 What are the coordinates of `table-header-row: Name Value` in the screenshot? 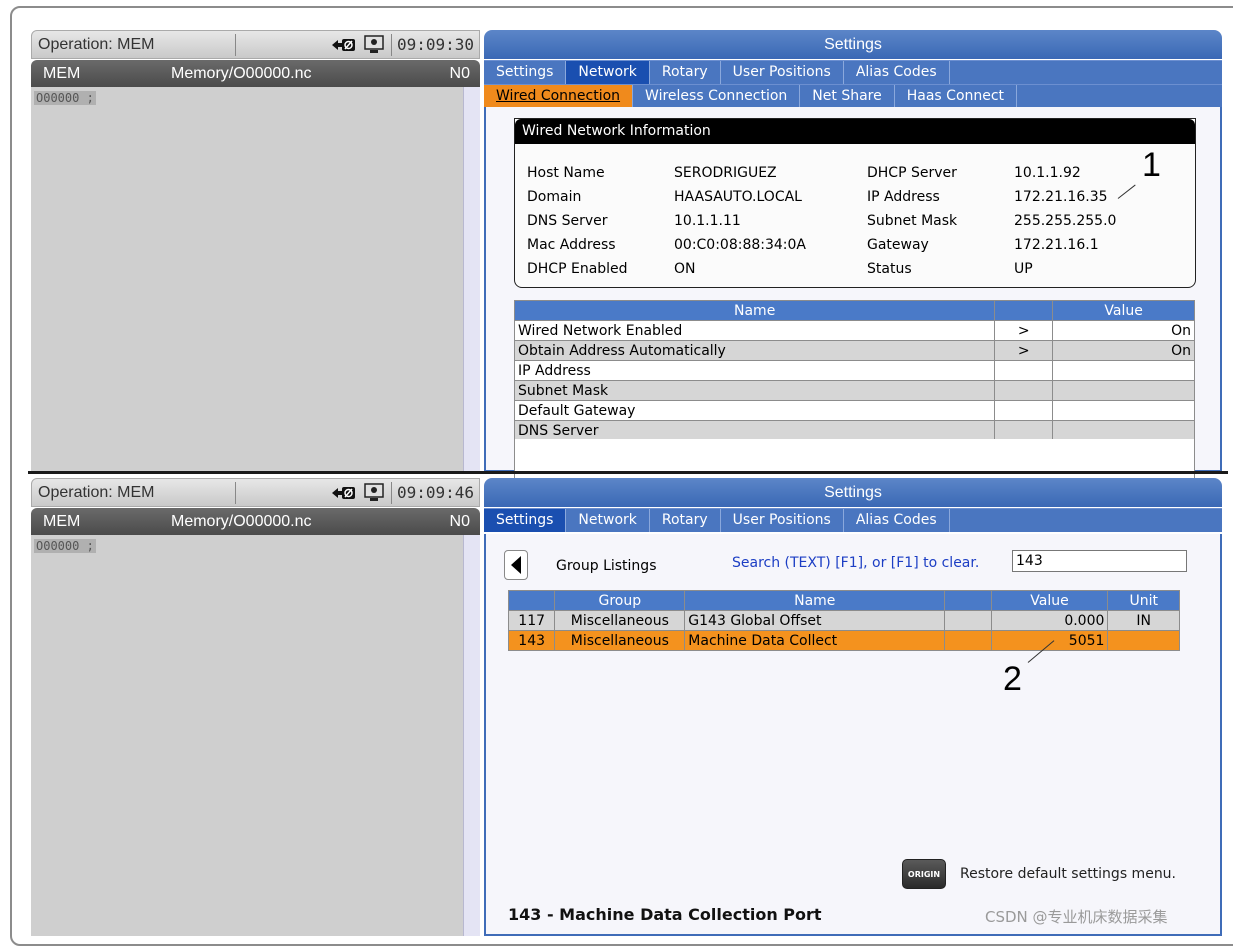 It's located at (854, 310).